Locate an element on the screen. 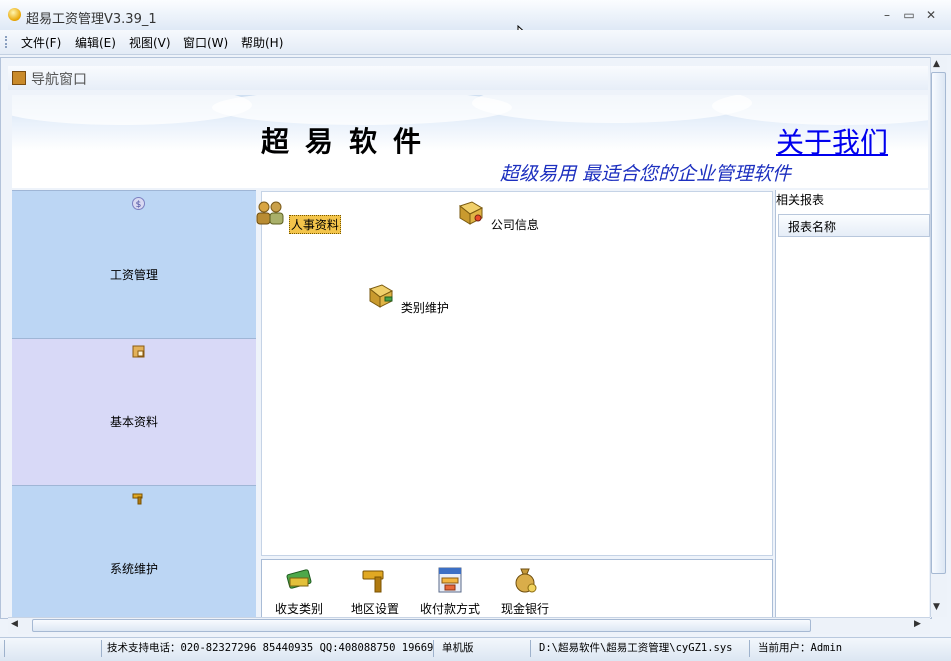 Image resolution: width=951 pixels, height=661 pixels. tool-label: 收付款方式 is located at coordinates (449, 609).